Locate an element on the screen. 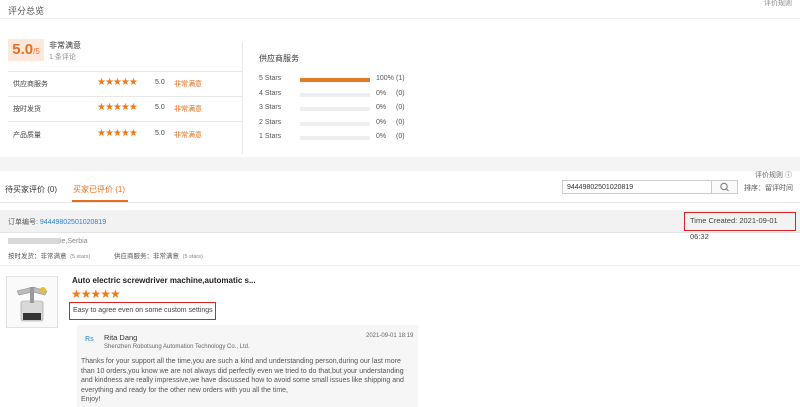 Image resolution: width=800 pixels, height=407 pixels. page-title: 评分总览 is located at coordinates (26, 11).